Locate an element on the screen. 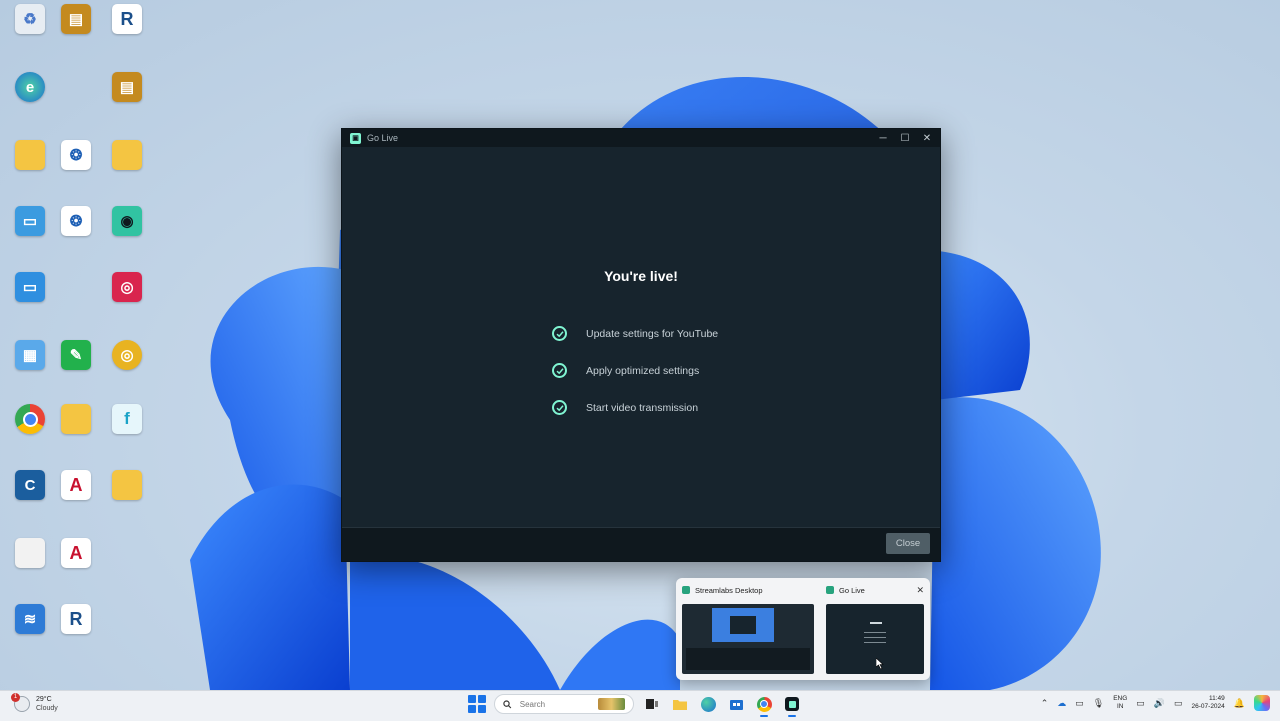 The height and width of the screenshot is (721, 1280). taskbar-chrome is located at coordinates (764, 705).